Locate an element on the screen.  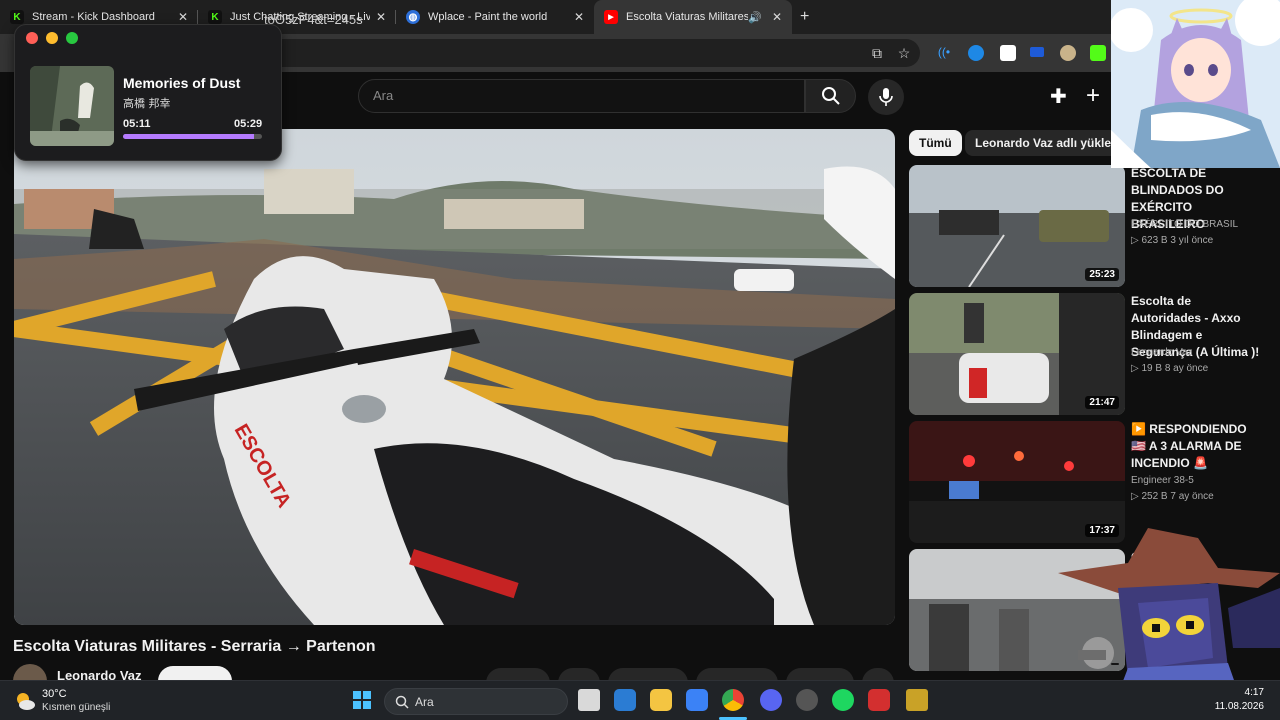
album-cover is located at coordinates (72, 106).